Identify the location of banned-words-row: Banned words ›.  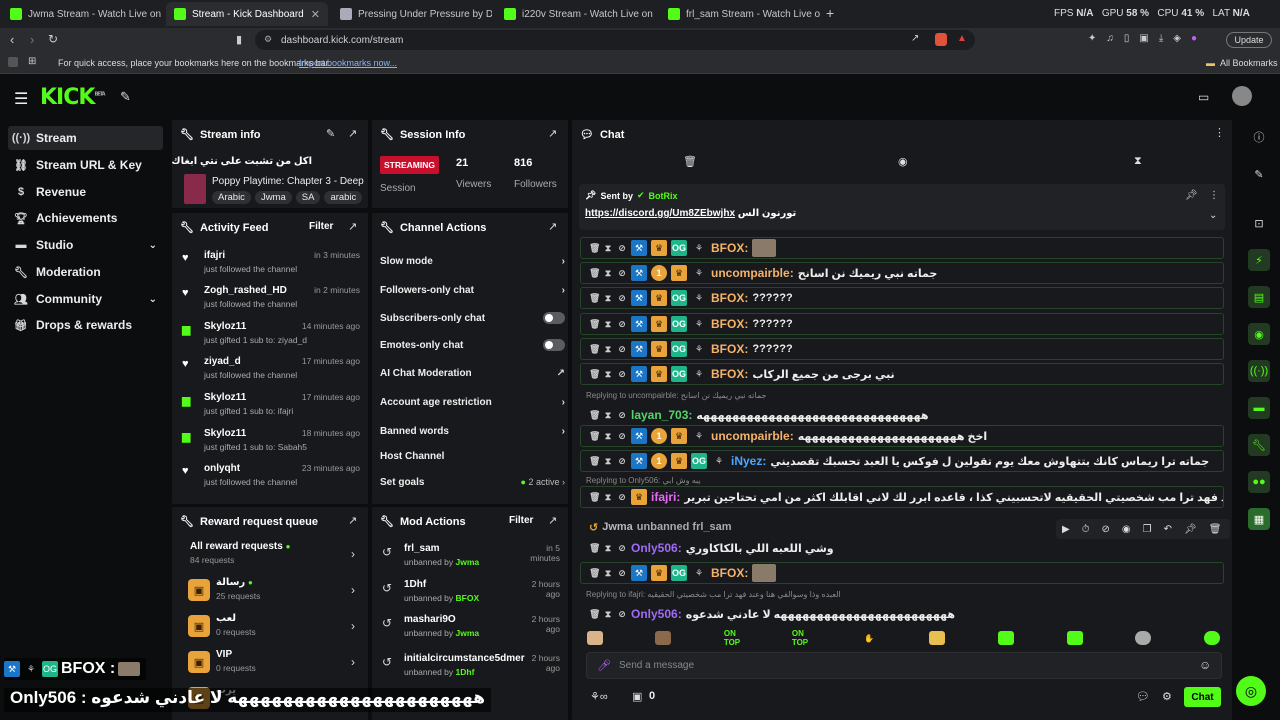
(472, 431).